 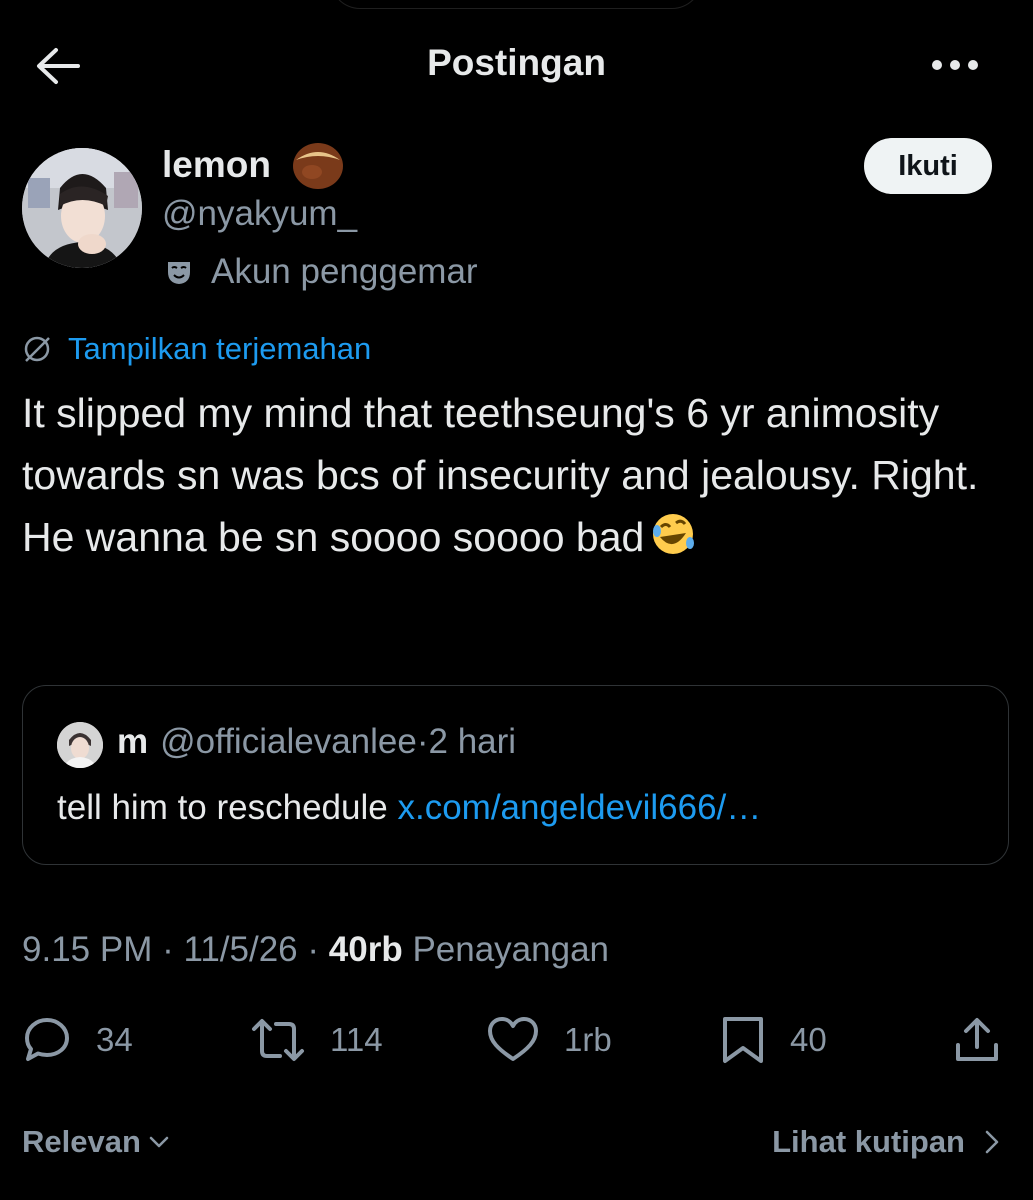 I want to click on share-button, so click(x=977, y=1040).